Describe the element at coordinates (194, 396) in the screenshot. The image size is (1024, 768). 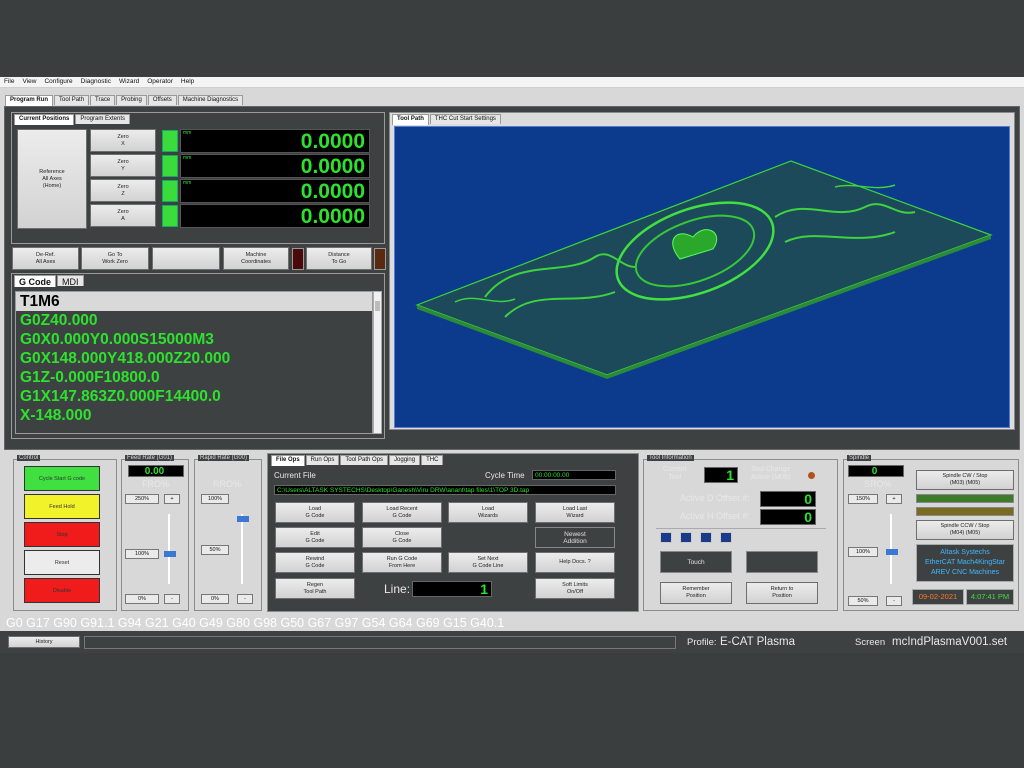
I see `gcode-line: G1X147.863Z0.000F14400.0` at that location.